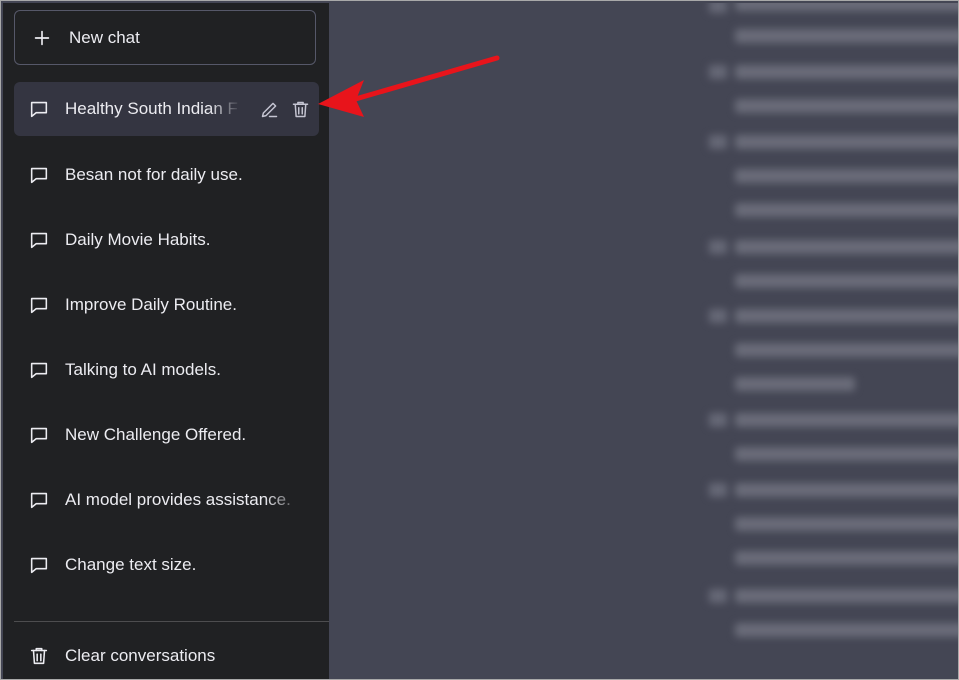 The image size is (959, 680). I want to click on pencil-icon, so click(269, 109).